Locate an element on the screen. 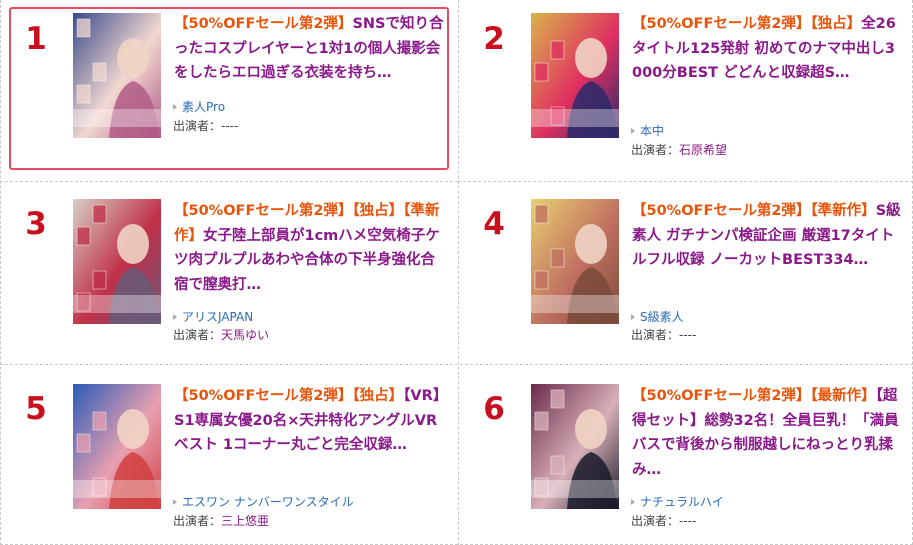 This screenshot has width=913, height=545. maker-link: S級素人 is located at coordinates (657, 317).